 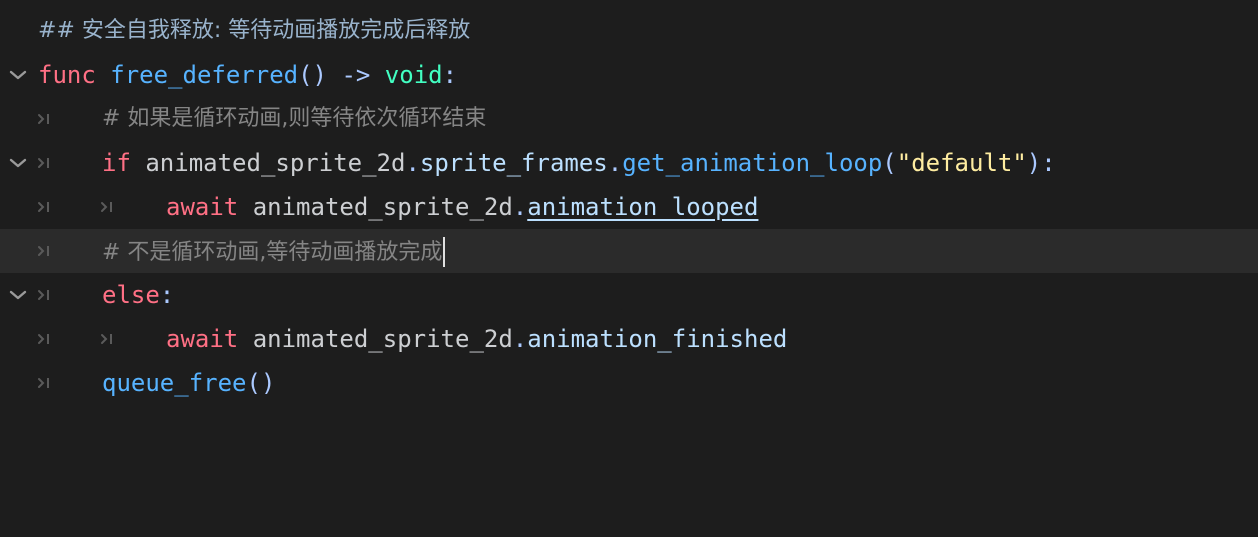 I want to click on code-line-9: queue_free(), so click(x=629, y=383).